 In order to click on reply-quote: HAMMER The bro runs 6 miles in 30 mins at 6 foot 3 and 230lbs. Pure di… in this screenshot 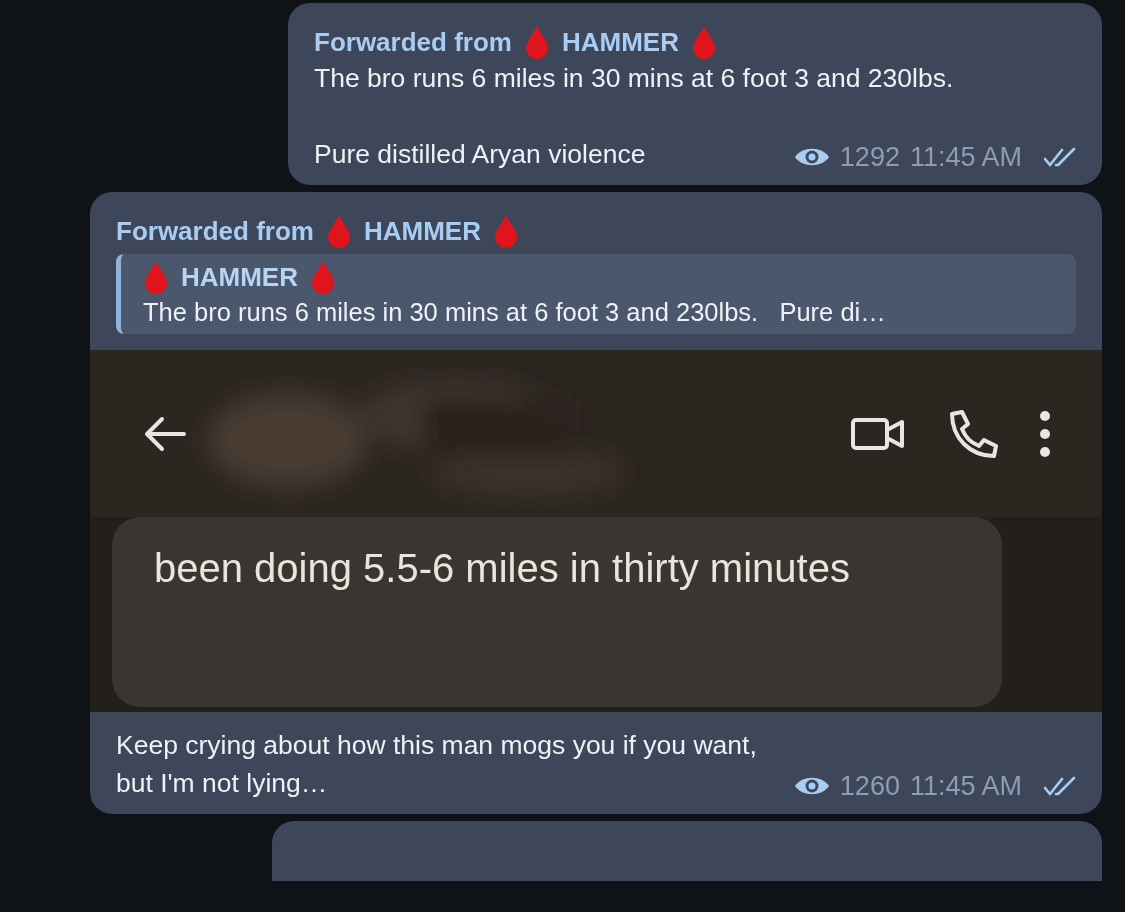, I will do `click(596, 294)`.